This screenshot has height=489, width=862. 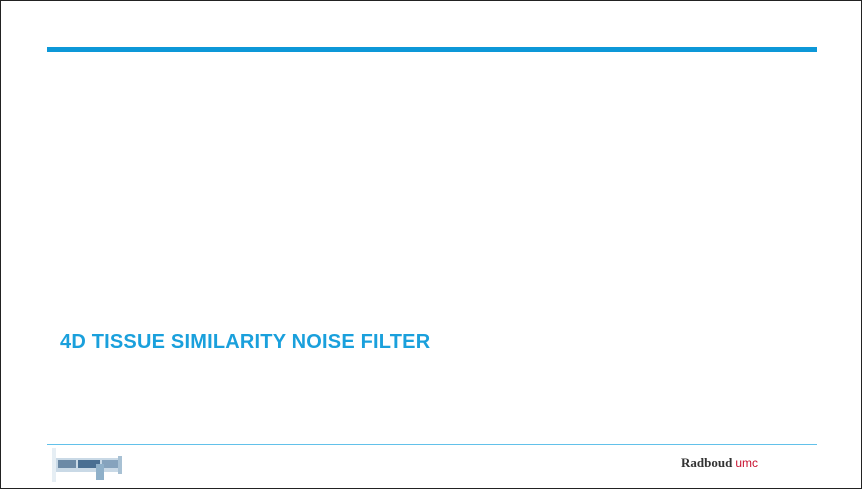 What do you see at coordinates (707, 462) in the screenshot?
I see `brand-name-part1: Radboud` at bounding box center [707, 462].